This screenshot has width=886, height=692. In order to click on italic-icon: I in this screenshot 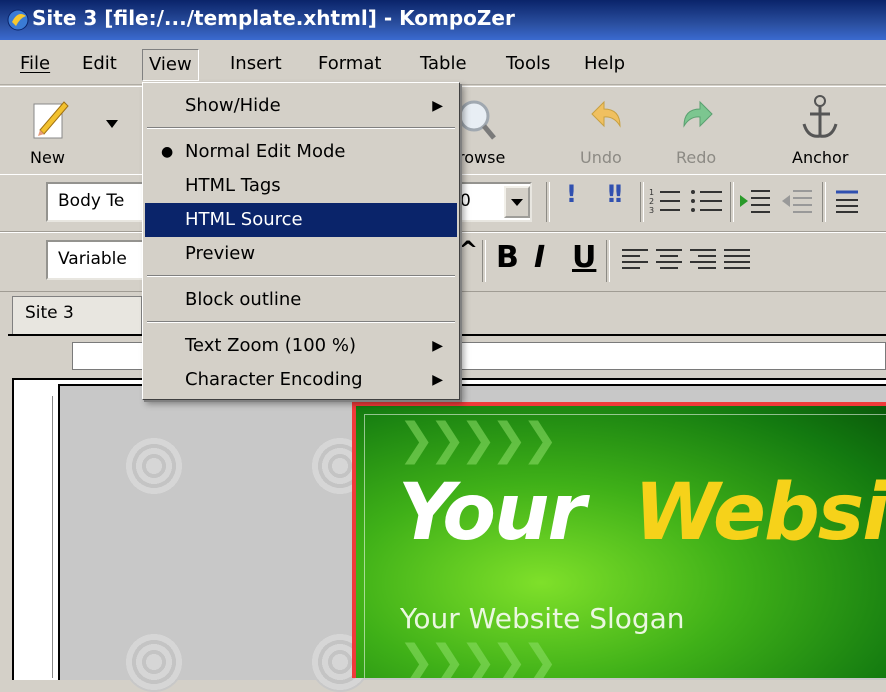, I will do `click(539, 257)`.